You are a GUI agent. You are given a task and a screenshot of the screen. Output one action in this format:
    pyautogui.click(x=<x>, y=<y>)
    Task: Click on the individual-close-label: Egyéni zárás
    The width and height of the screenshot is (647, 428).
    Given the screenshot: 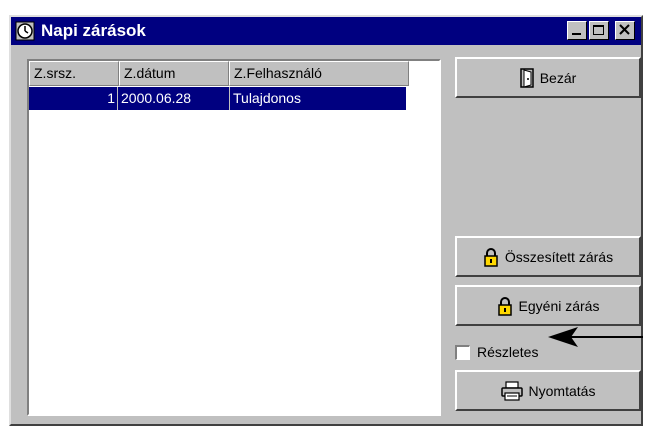 What is the action you would take?
    pyautogui.click(x=559, y=305)
    